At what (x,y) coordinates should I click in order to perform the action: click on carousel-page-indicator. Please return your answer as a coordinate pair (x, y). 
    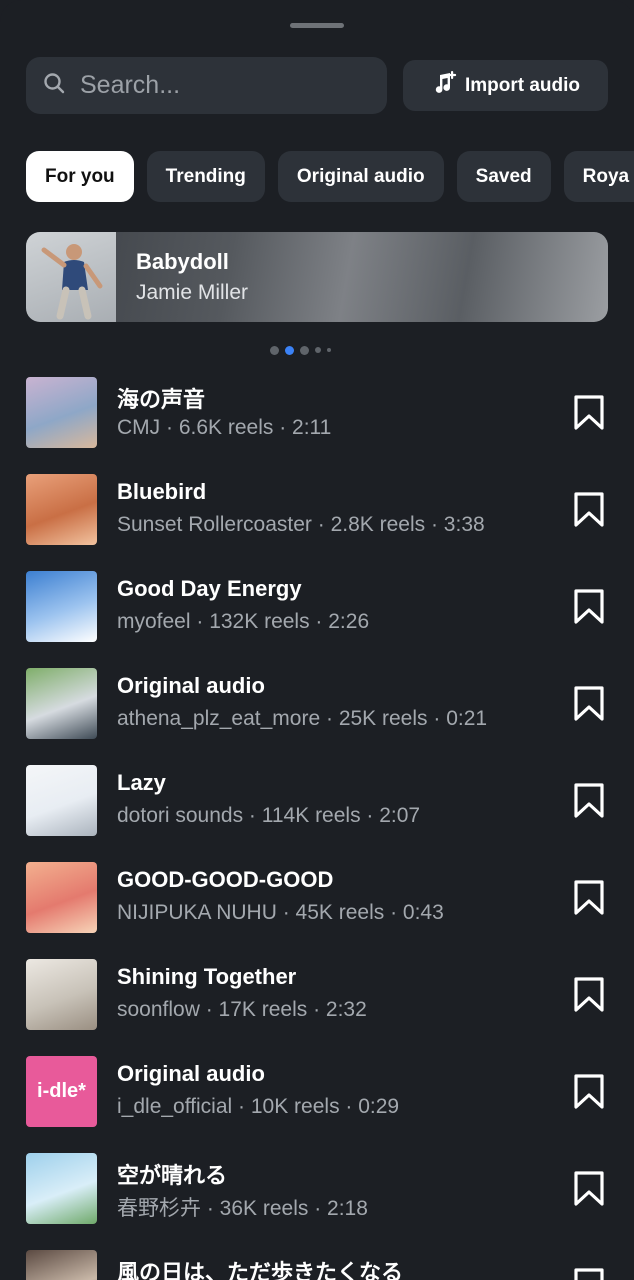
    Looking at the image, I should click on (300, 350).